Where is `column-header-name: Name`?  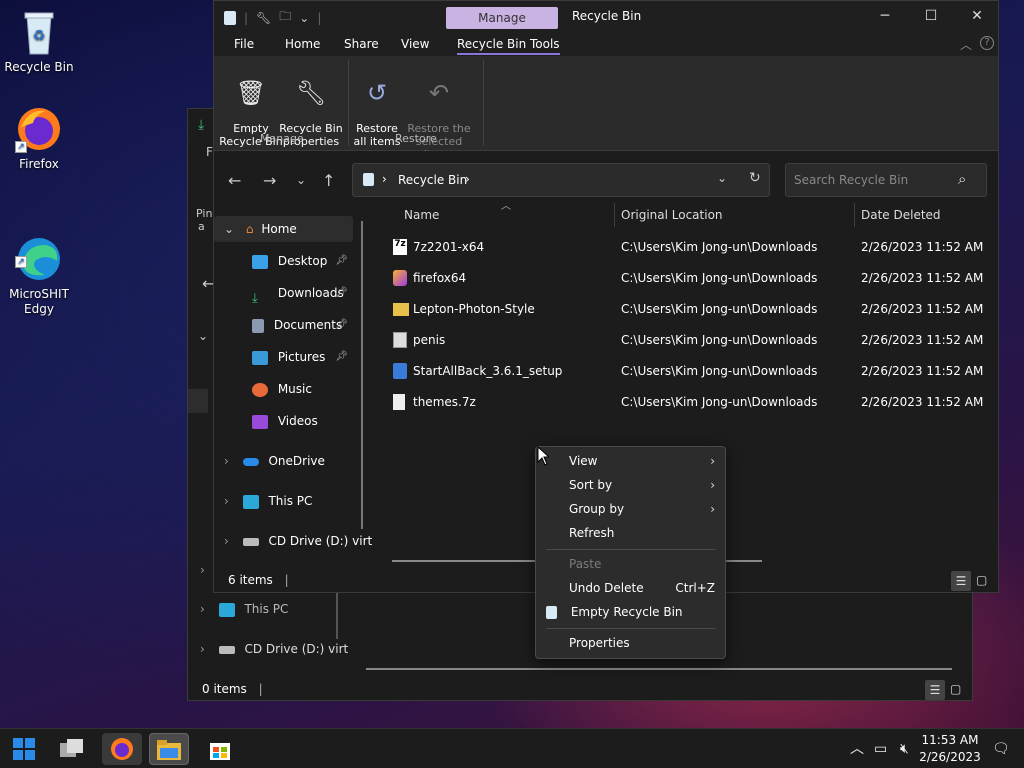
column-header-name: Name is located at coordinates (421, 215).